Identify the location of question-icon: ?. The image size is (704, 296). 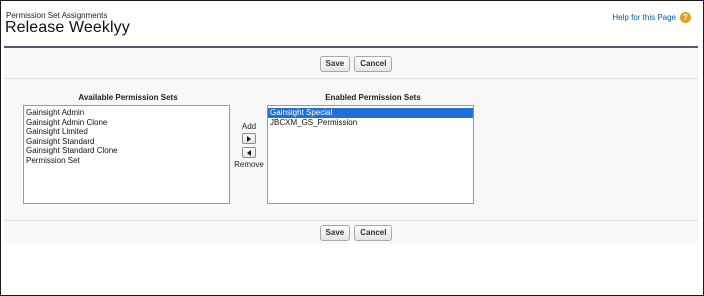
(685, 17).